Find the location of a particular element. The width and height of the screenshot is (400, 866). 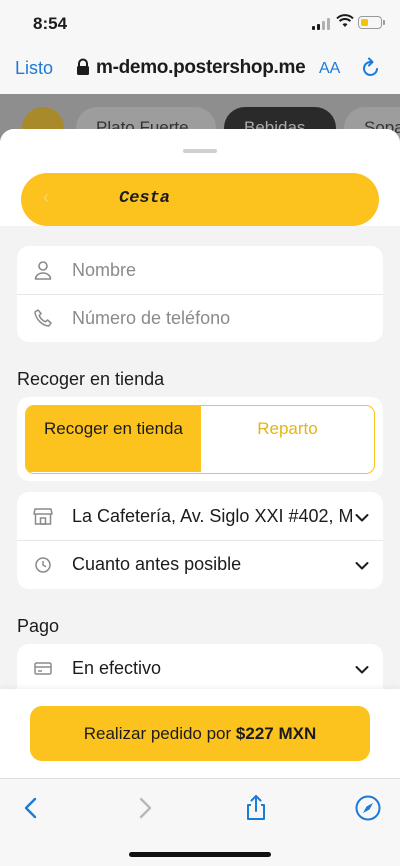

wifi-icon is located at coordinates (345, 23).